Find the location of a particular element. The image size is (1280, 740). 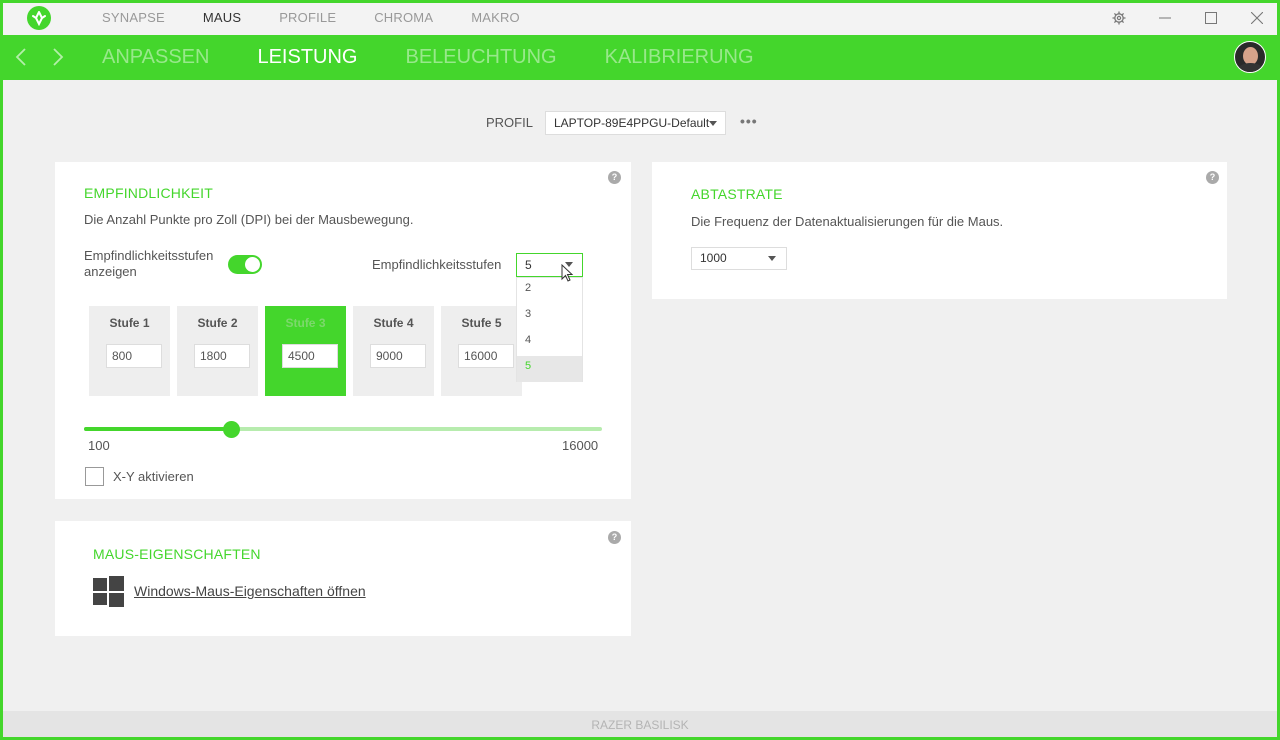

dpi-stage-4: Stufe 4 is located at coordinates (393, 351).